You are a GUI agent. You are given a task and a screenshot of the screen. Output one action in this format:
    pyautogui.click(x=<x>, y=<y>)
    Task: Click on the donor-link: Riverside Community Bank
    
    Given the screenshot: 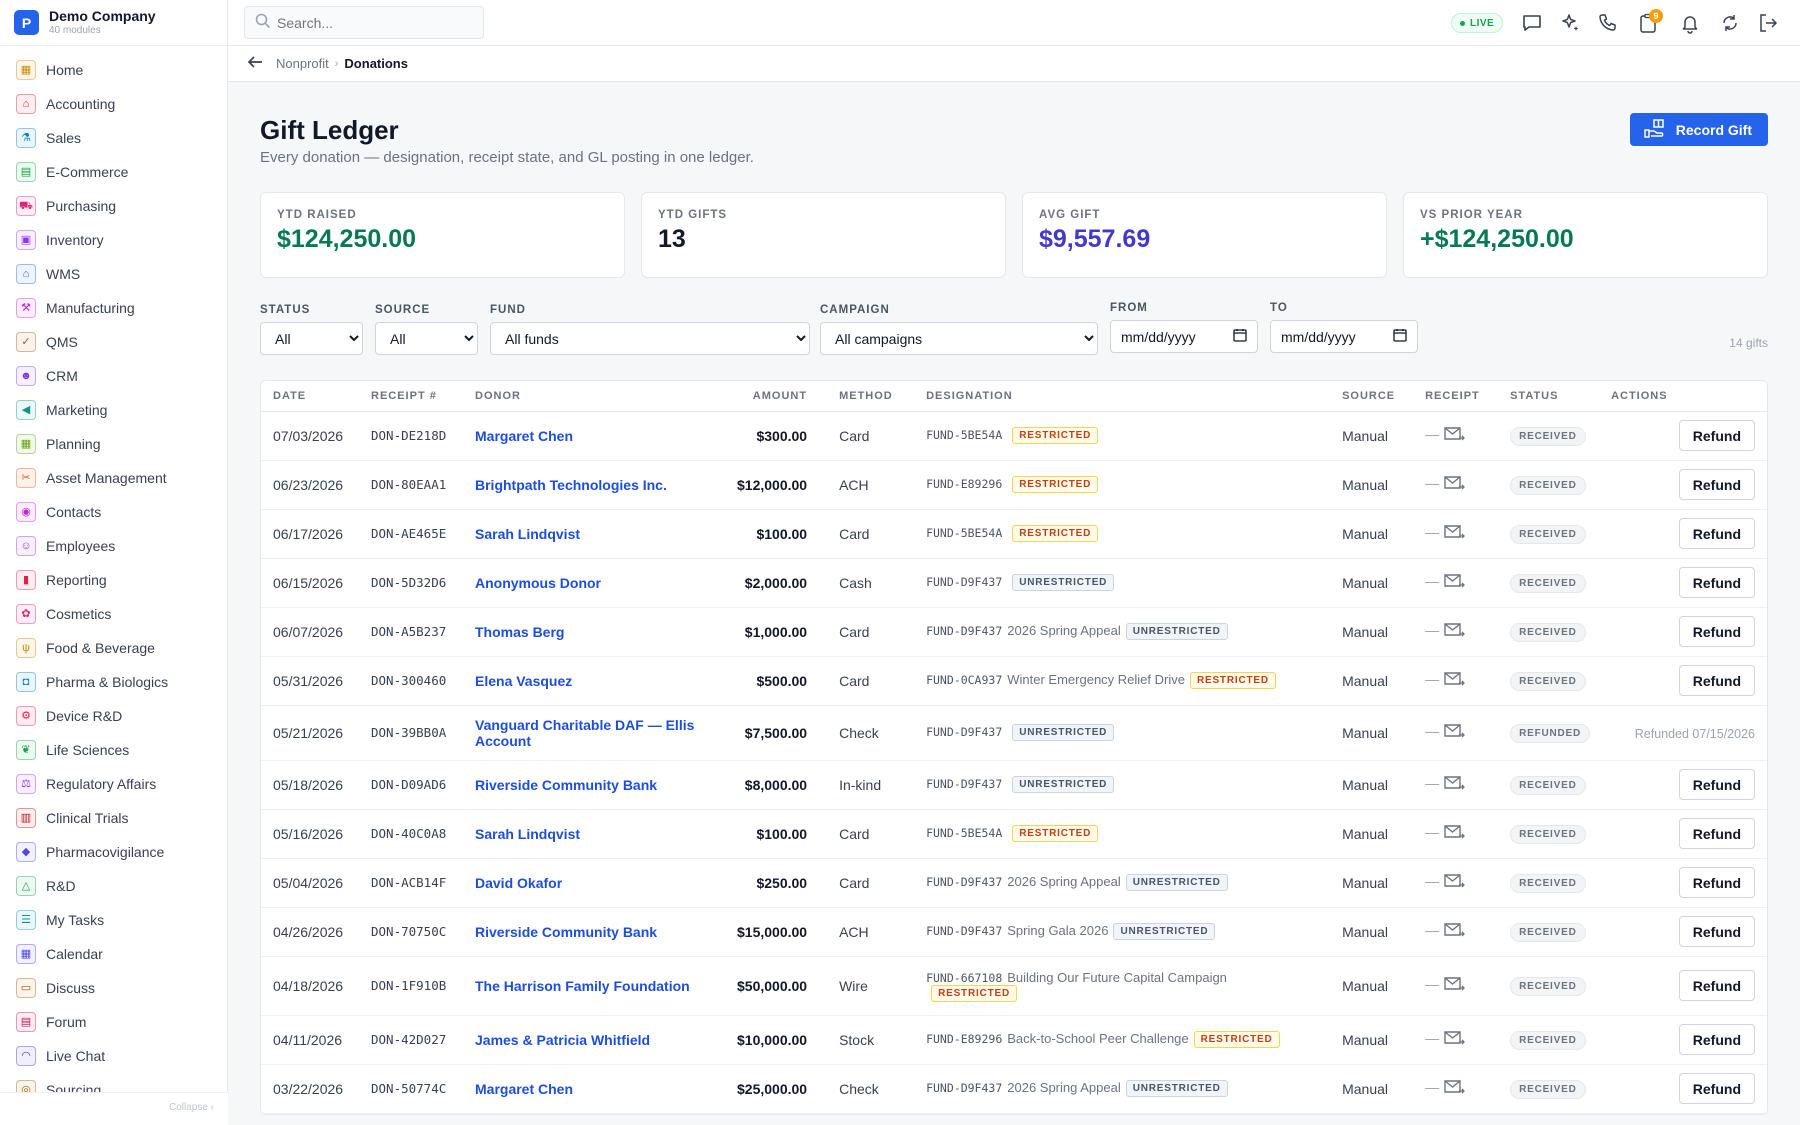 What is the action you would take?
    pyautogui.click(x=566, y=785)
    